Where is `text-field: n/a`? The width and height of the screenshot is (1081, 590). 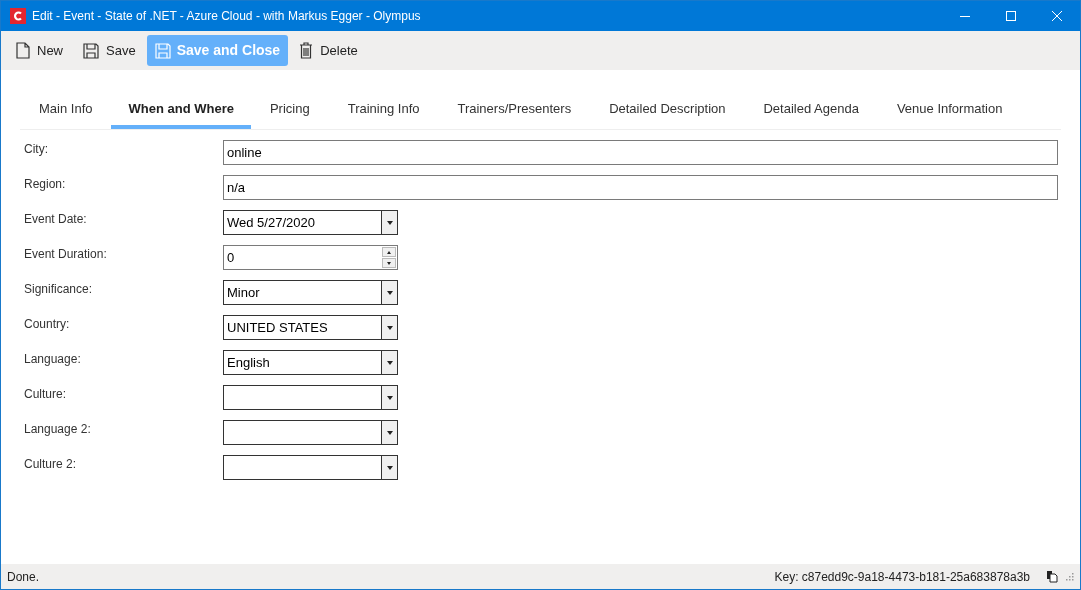
text-field: n/a is located at coordinates (640, 187).